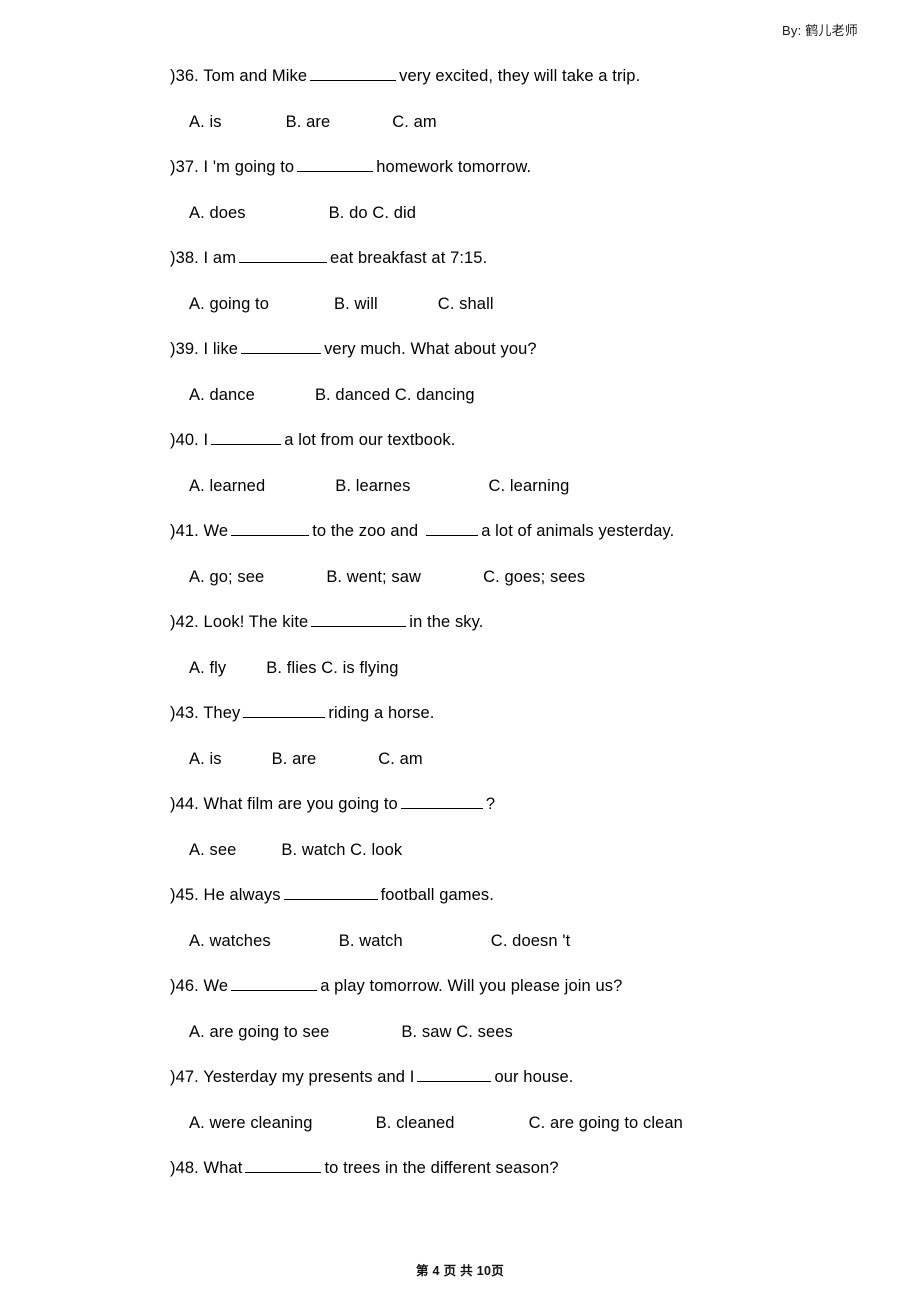 The width and height of the screenshot is (920, 1303). I want to click on question-text: )44. What film are you going to?, so click(520, 815).